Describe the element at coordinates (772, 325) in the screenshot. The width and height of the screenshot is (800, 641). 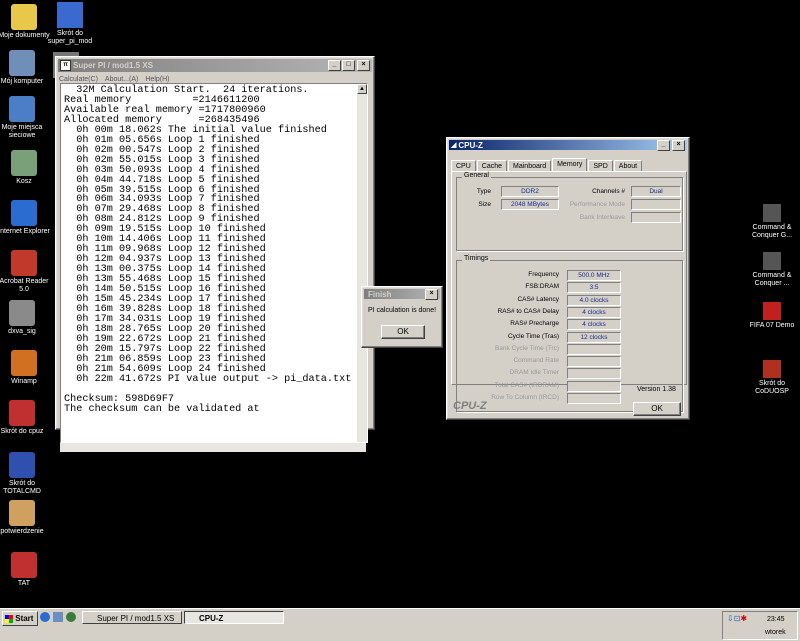
I see `desktop-icon-label: FIFA 07 Demo` at that location.